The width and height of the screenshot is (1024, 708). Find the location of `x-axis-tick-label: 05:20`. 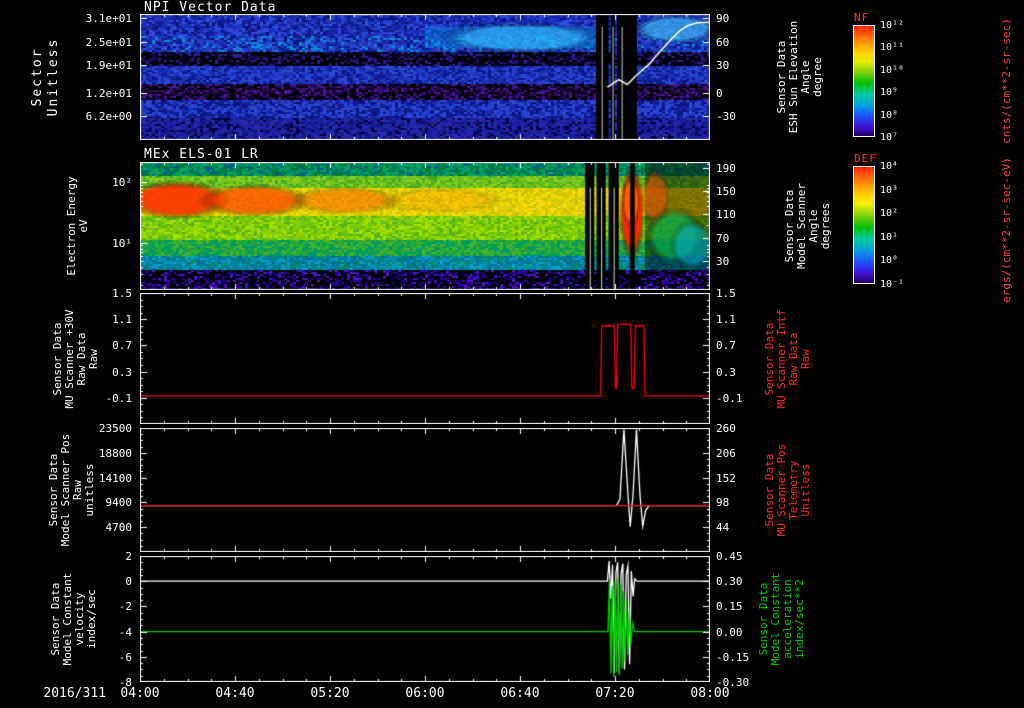

x-axis-tick-label: 05:20 is located at coordinates (330, 693).